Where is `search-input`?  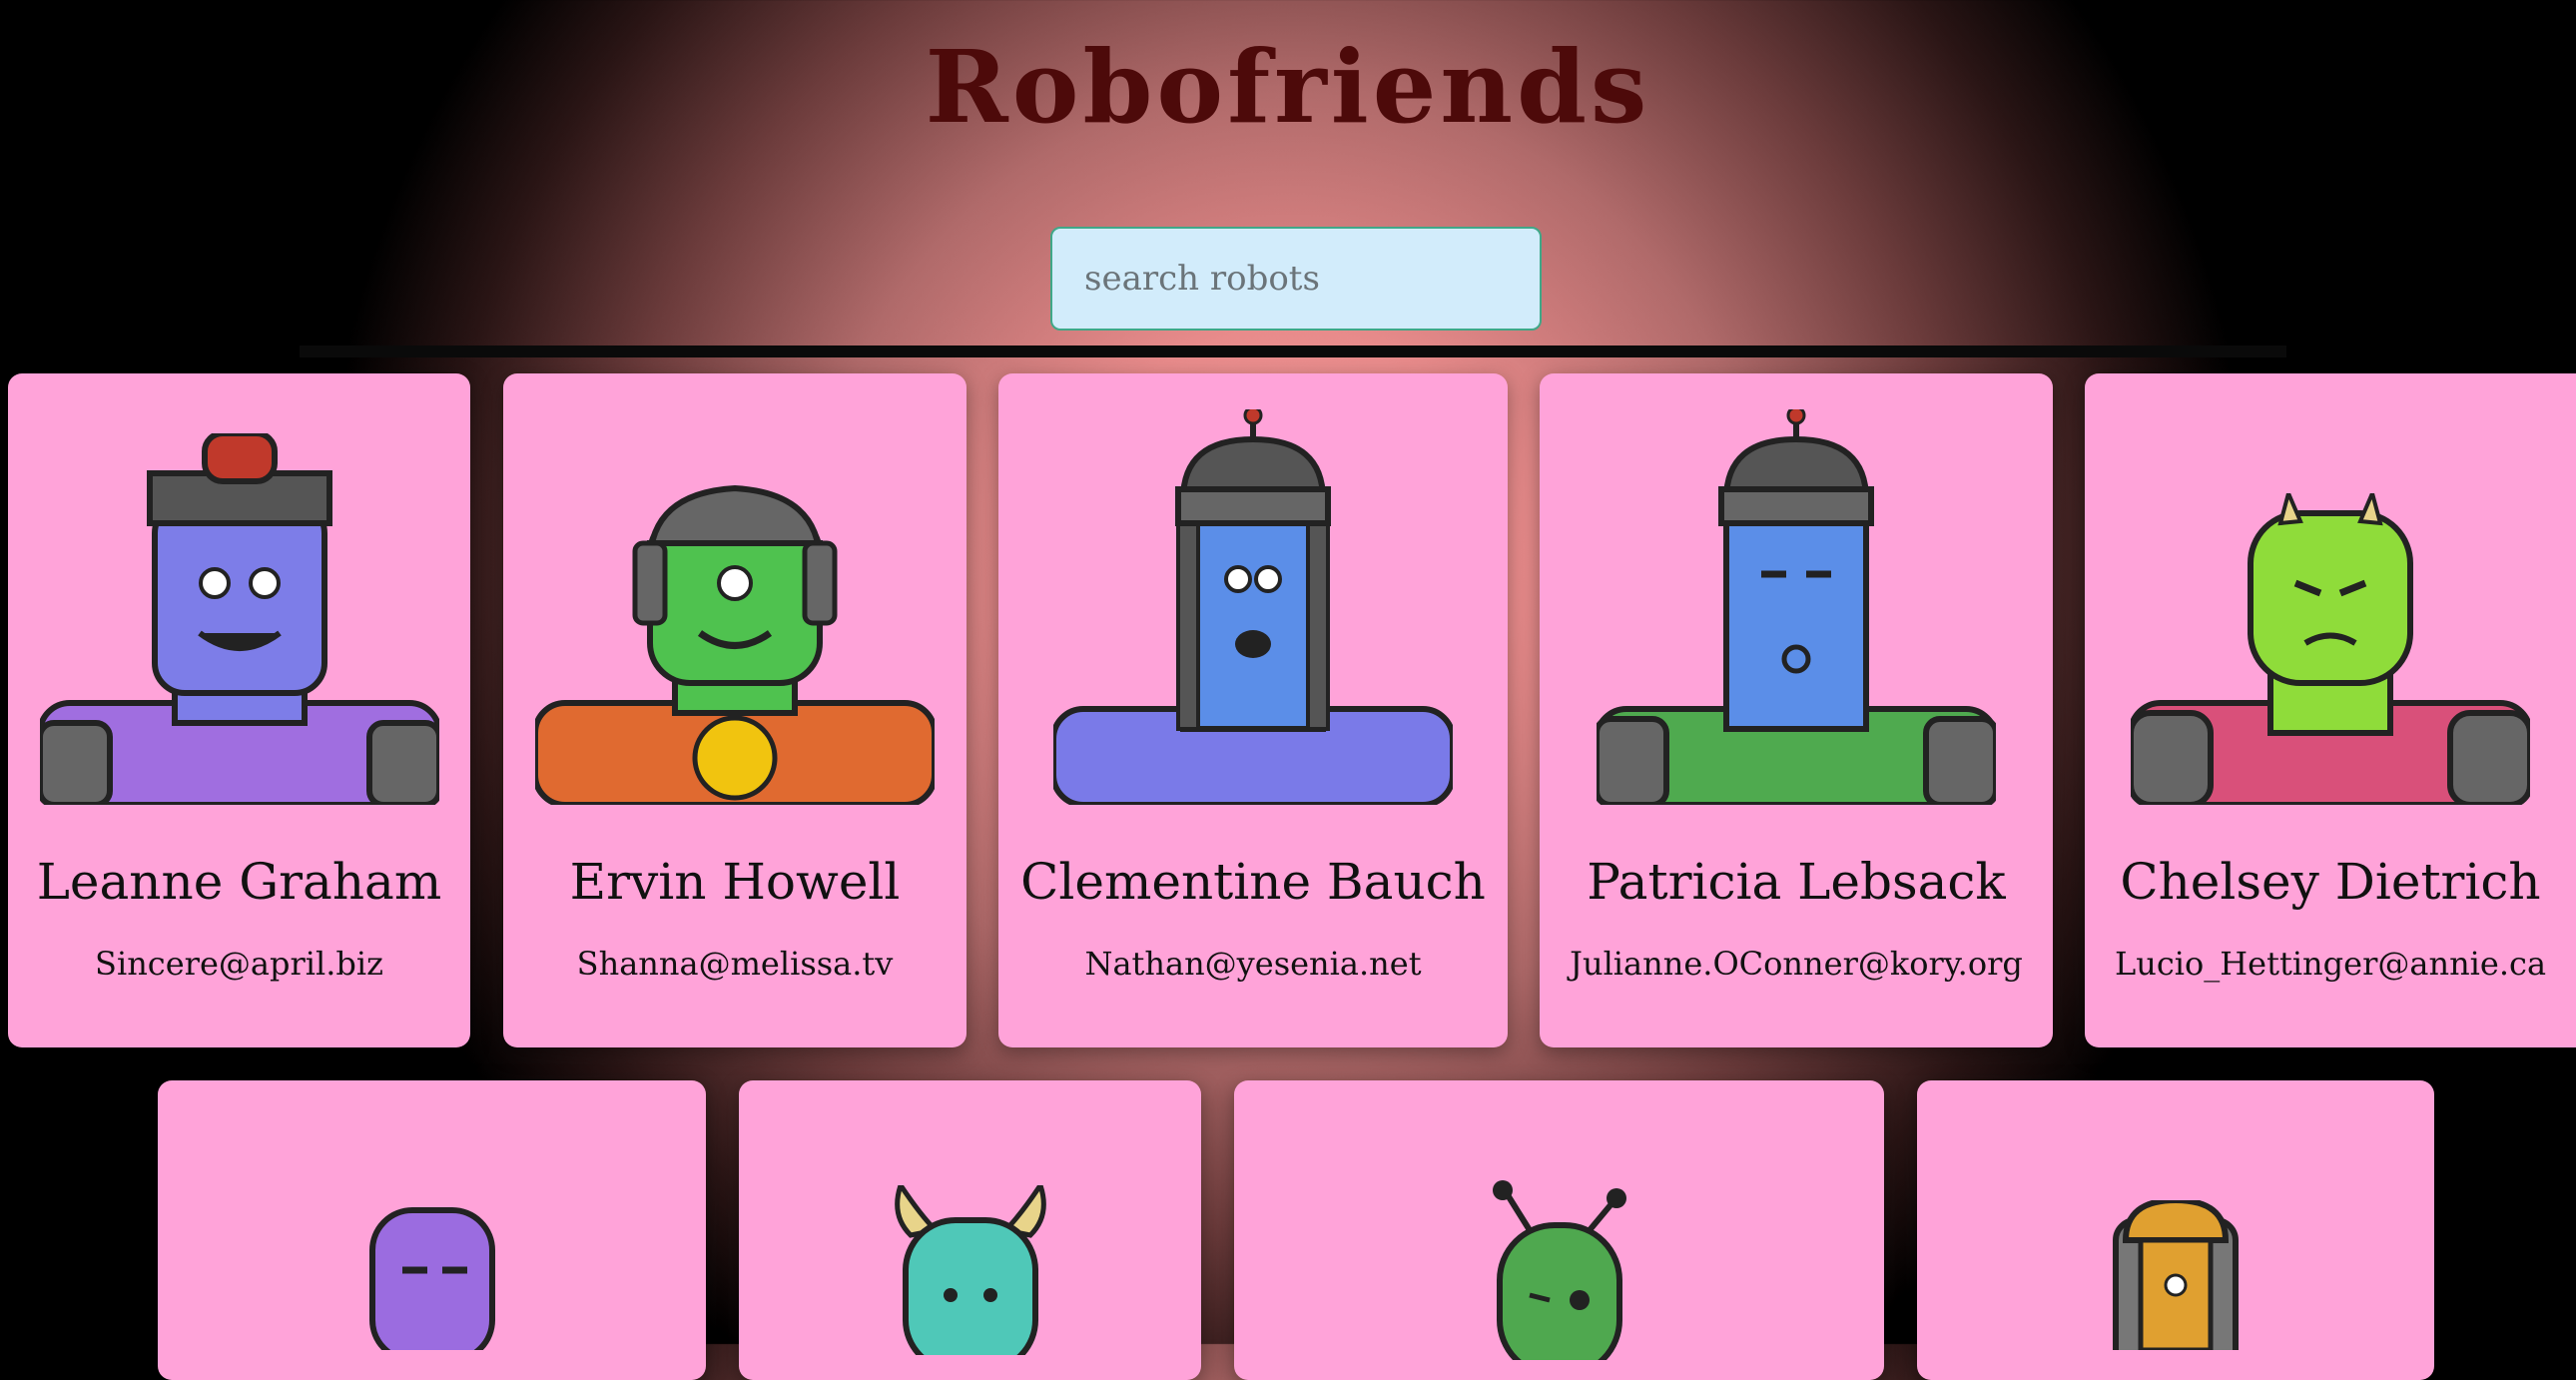 search-input is located at coordinates (1296, 279).